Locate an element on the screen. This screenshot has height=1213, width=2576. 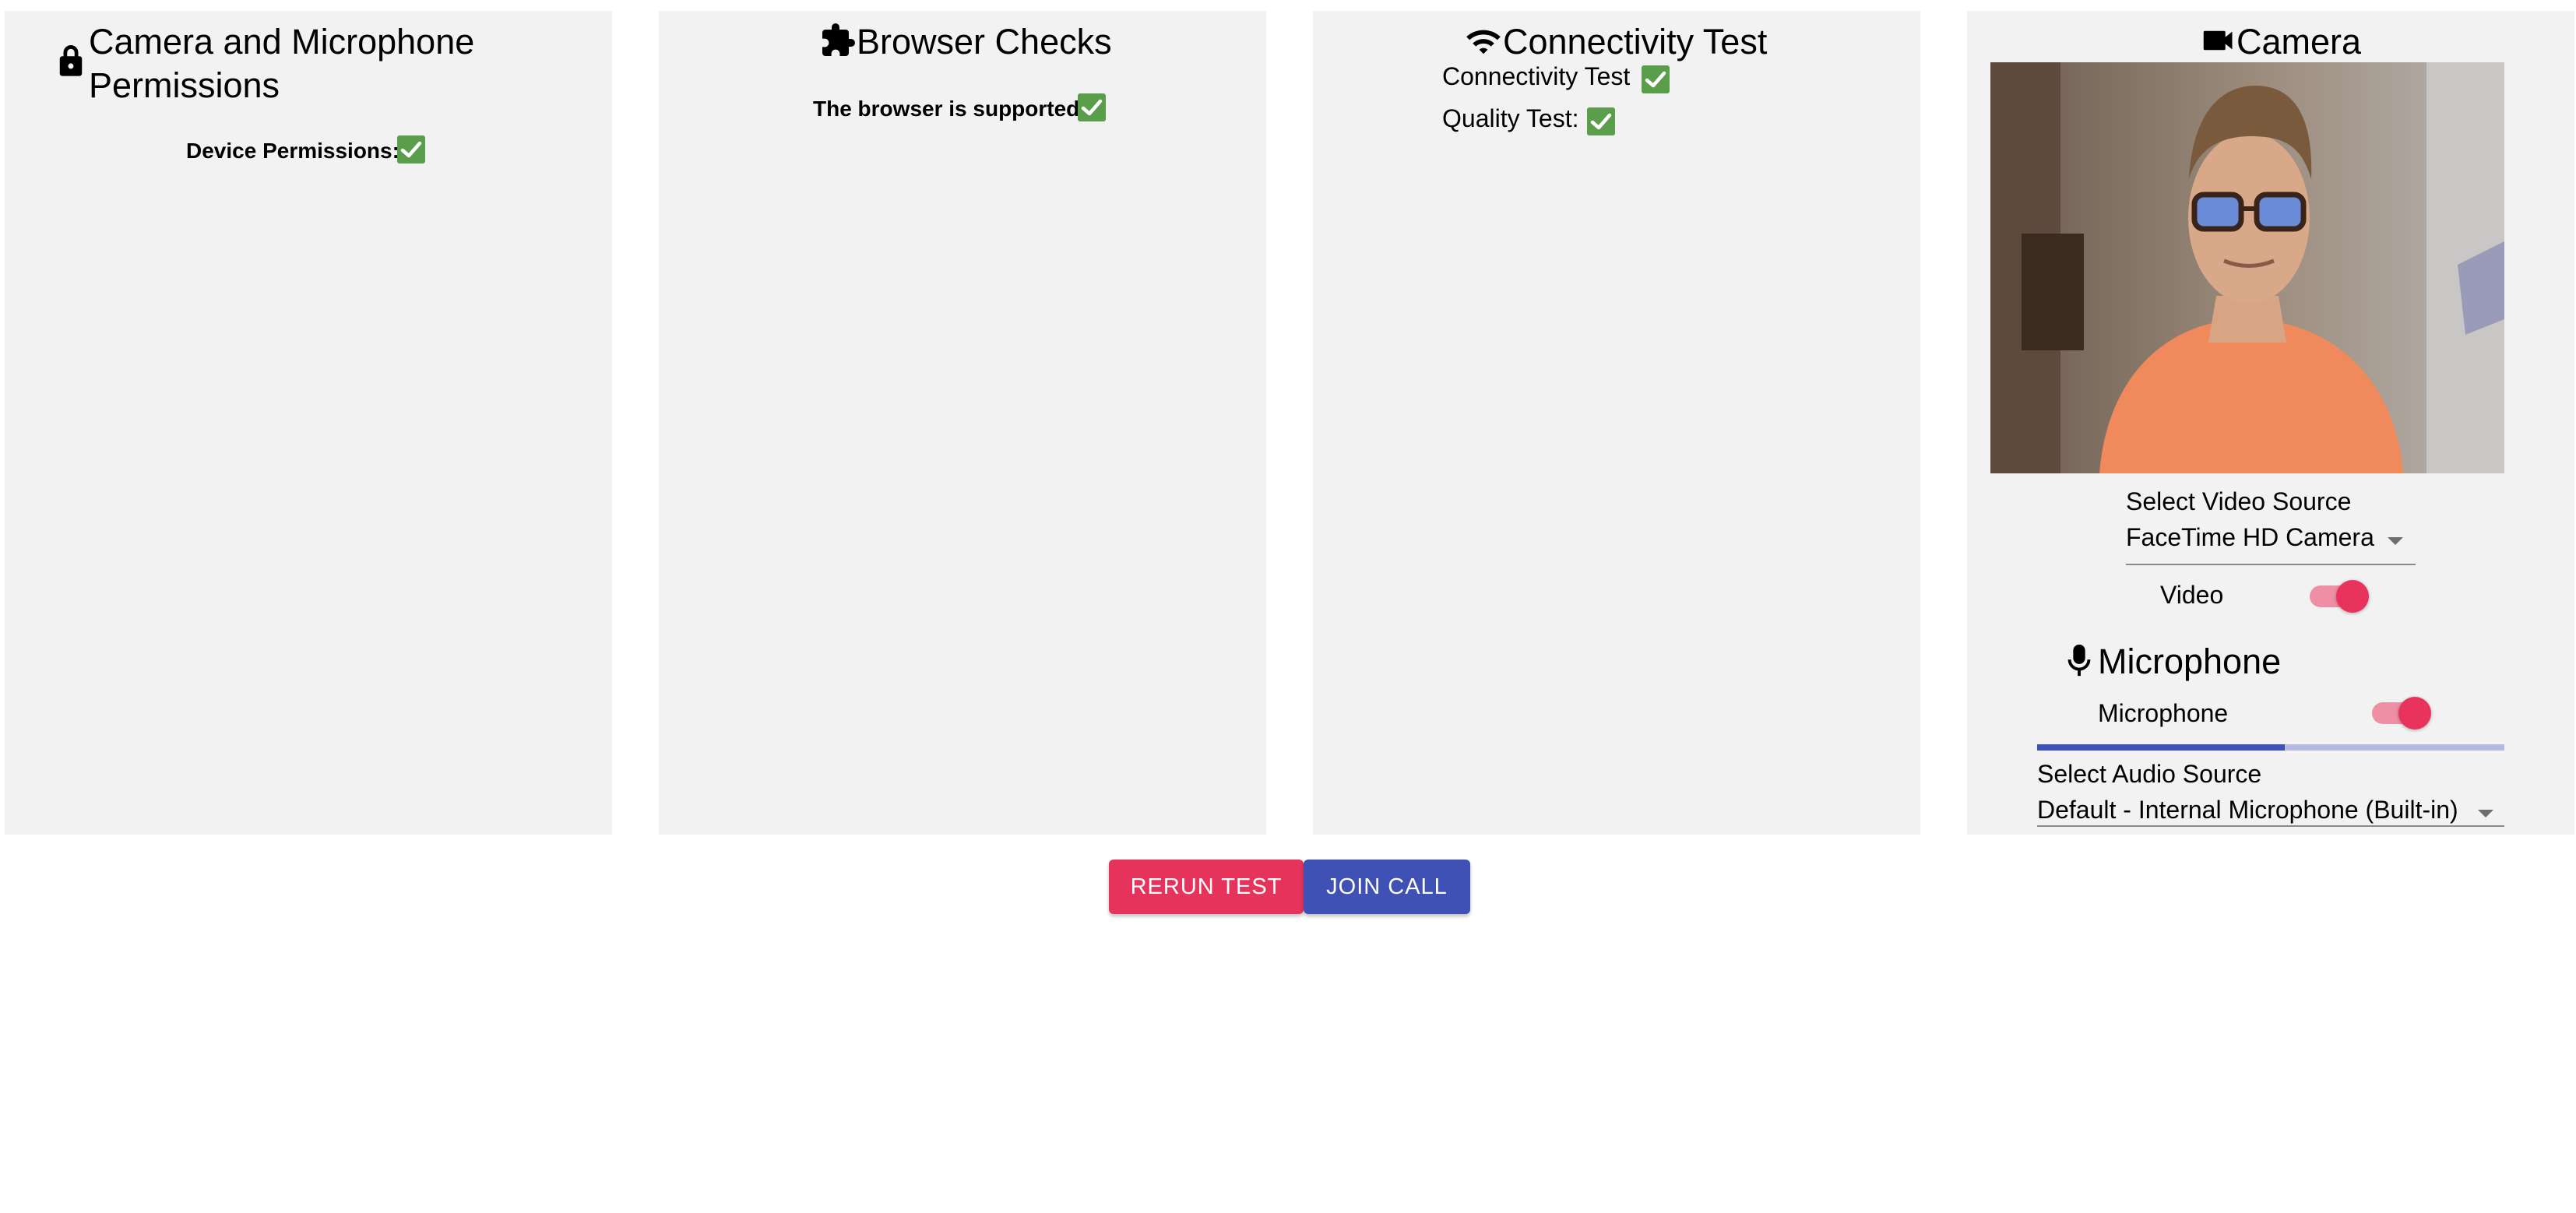
microphone-title: Microphone is located at coordinates (2190, 661).